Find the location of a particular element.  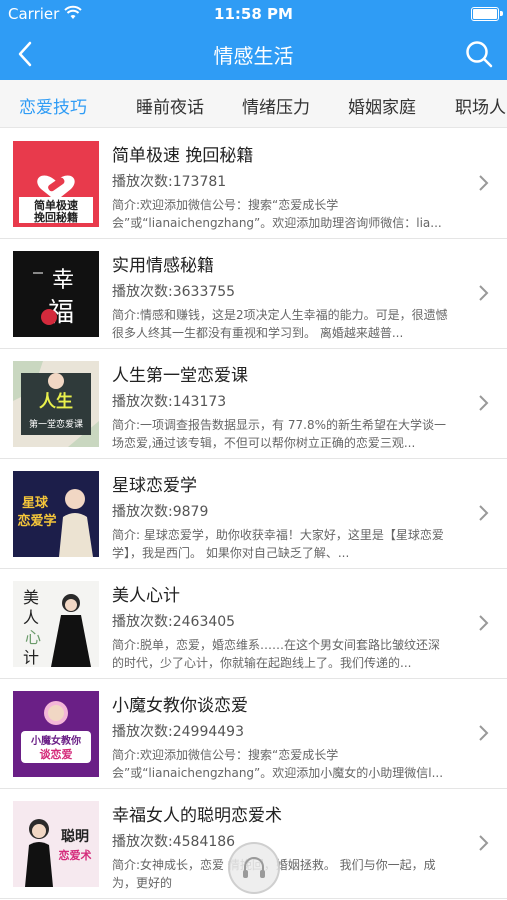

status-bar: Carrier 11:58 PM is located at coordinates (253, 14).